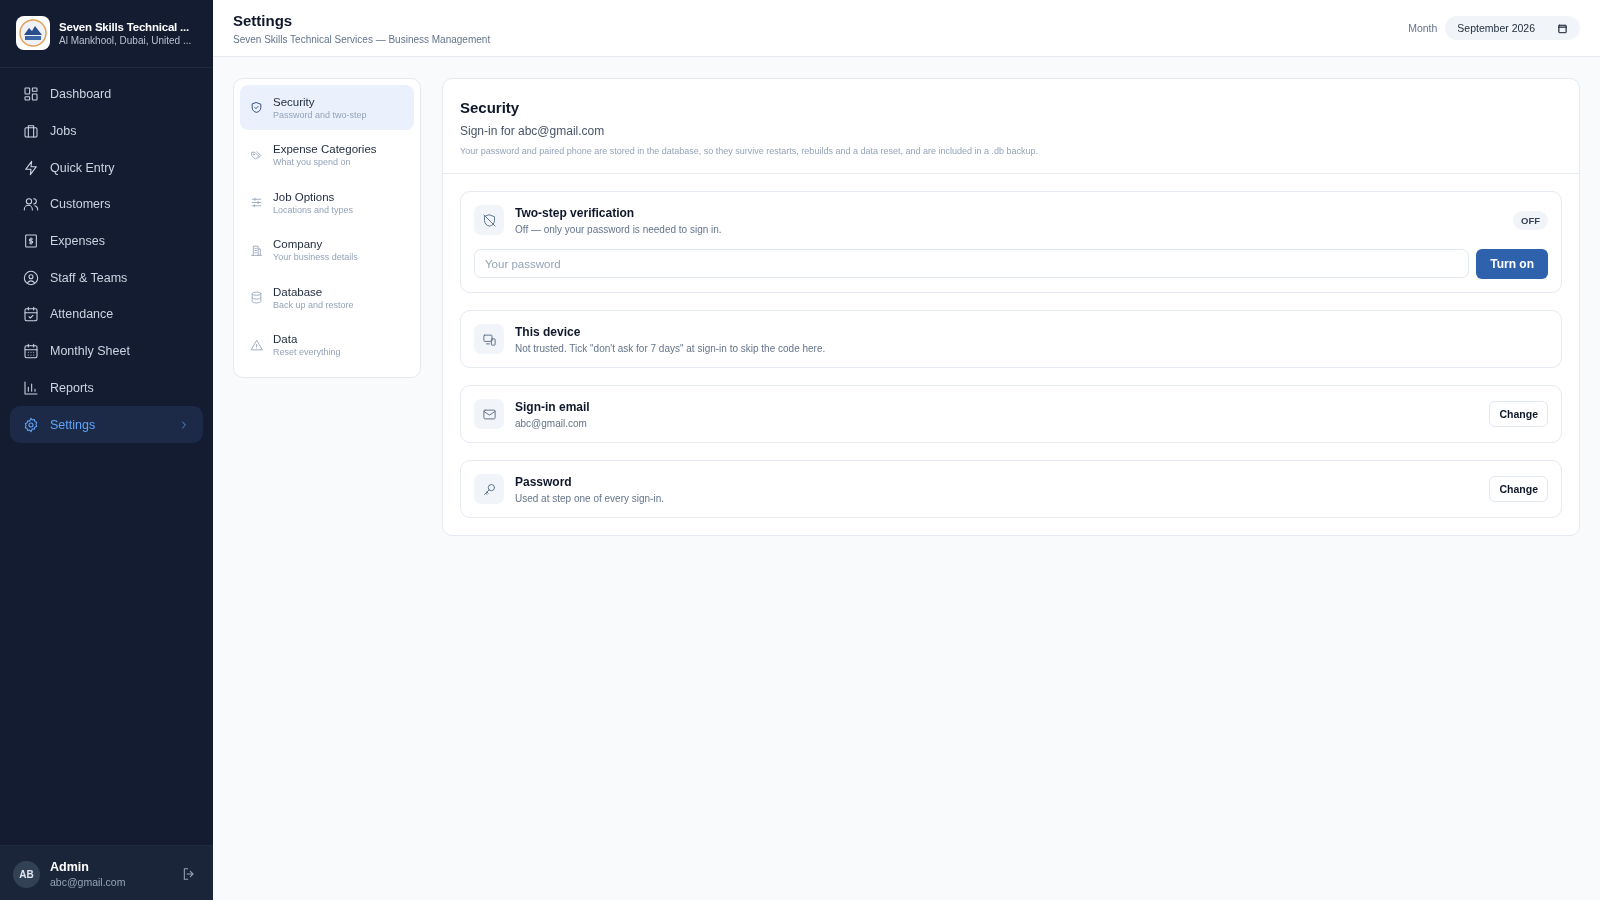 Image resolution: width=1600 pixels, height=900 pixels. I want to click on card-description: Used at step one of every sign-in., so click(590, 498).